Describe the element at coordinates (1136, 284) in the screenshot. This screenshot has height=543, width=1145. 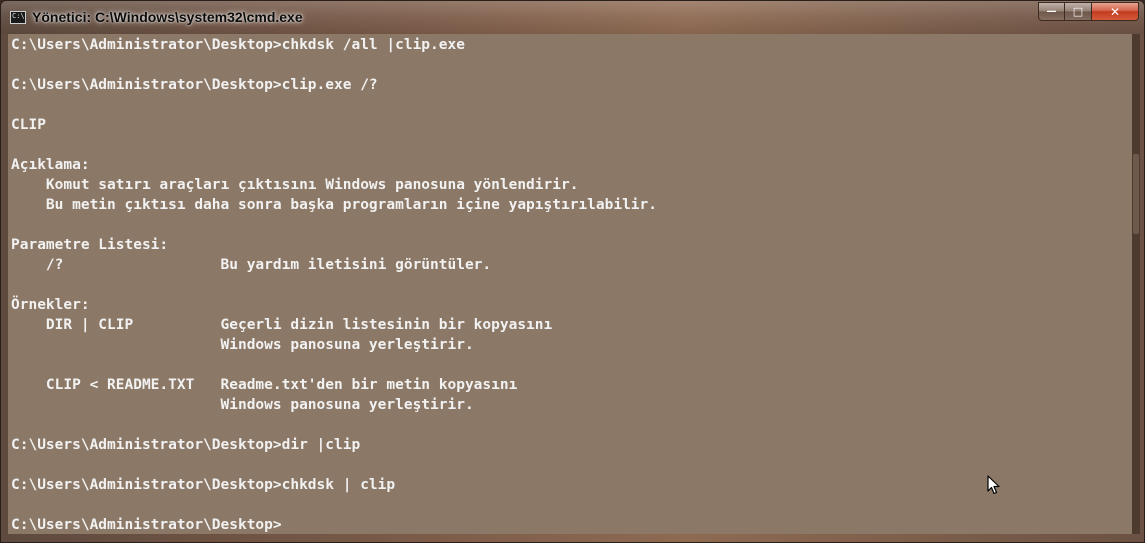
I see `vertical-scrollbar` at that location.